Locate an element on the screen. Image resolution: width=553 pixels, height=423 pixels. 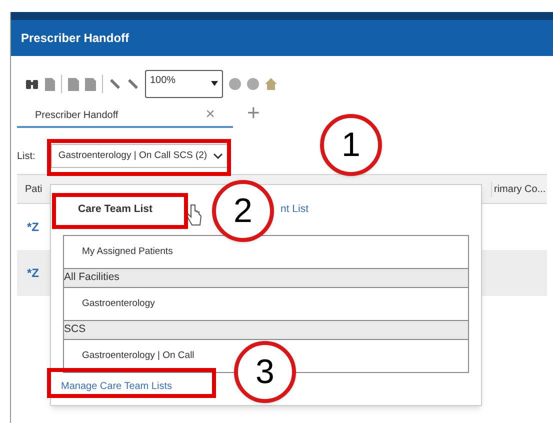
group-header: SCS is located at coordinates (266, 330).